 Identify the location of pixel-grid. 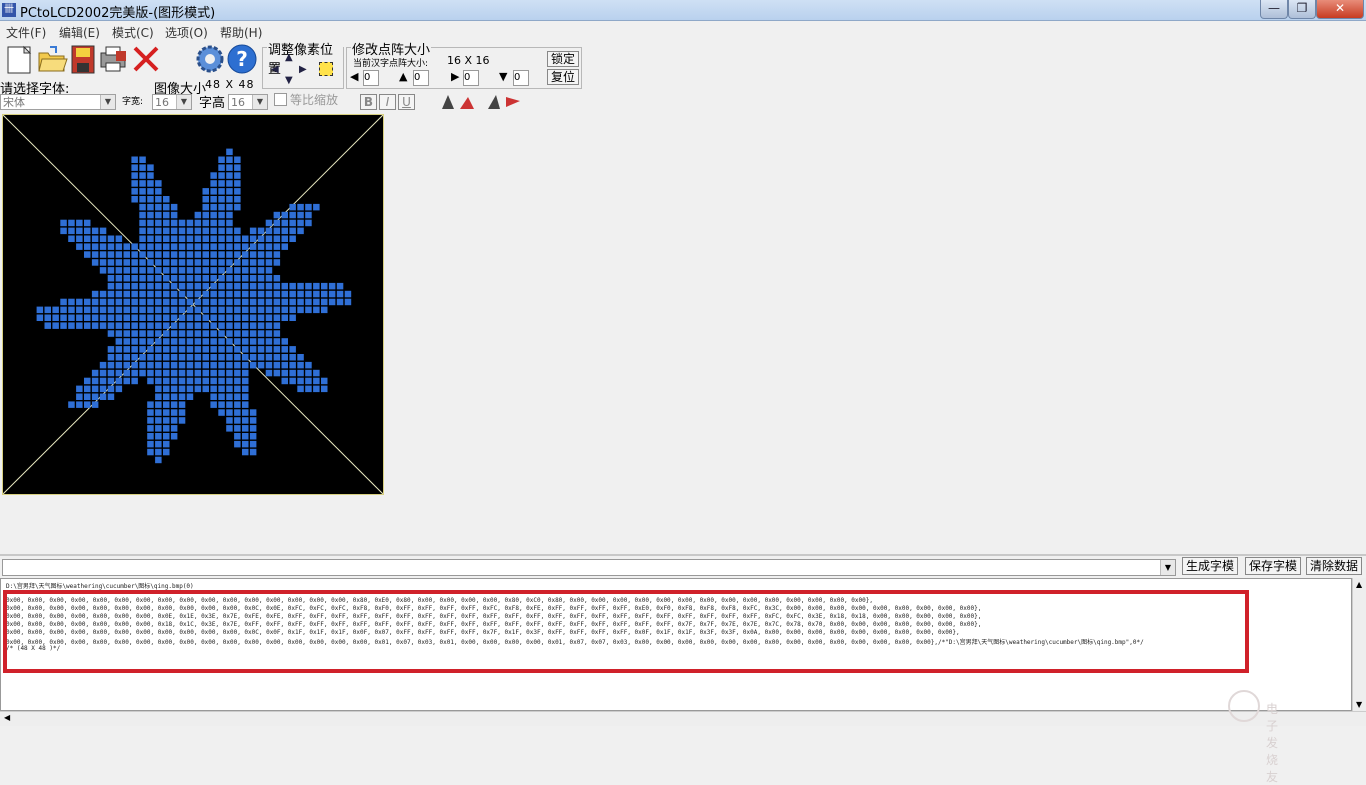
(193, 304).